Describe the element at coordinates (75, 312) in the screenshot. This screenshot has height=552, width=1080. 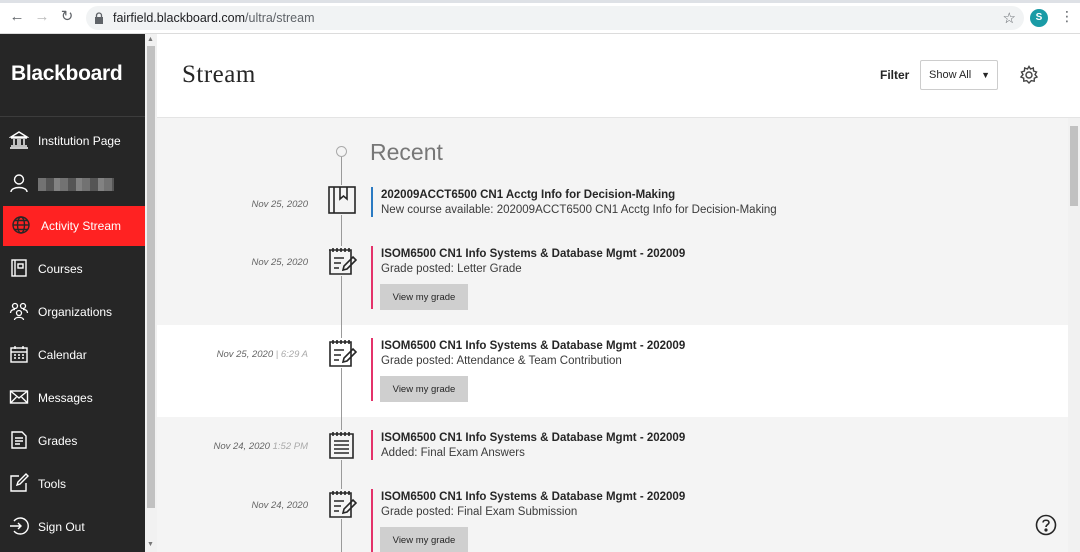
I see `sidebar-item-label: Organizations` at that location.